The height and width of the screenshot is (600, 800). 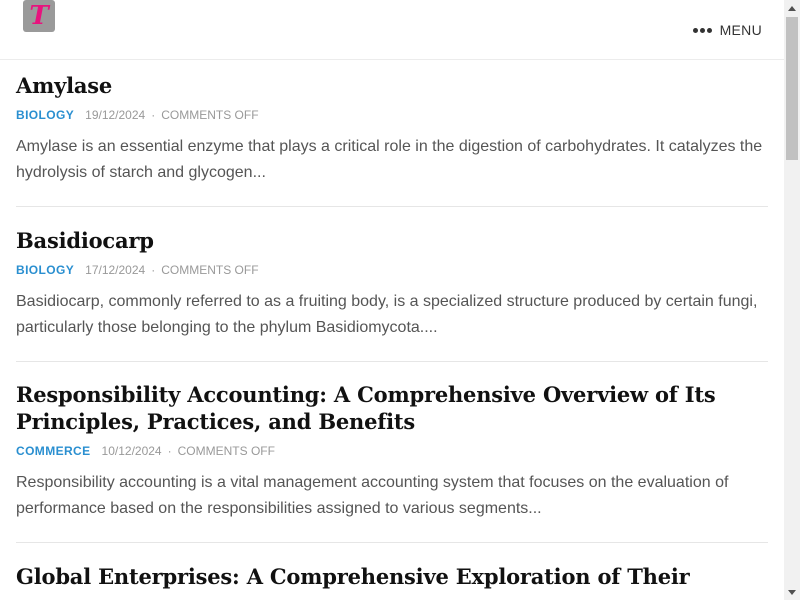 I want to click on scroll-up-arrow-icon, so click(x=792, y=8).